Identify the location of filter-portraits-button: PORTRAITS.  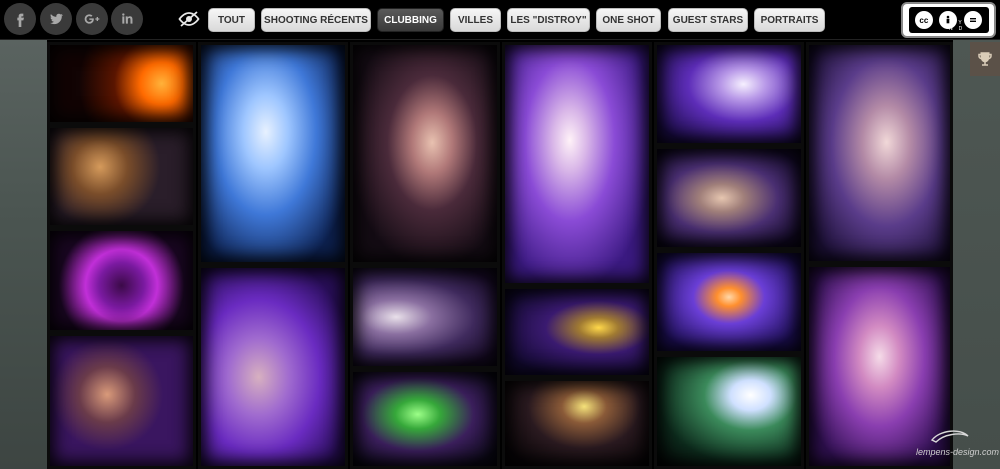
(789, 20).